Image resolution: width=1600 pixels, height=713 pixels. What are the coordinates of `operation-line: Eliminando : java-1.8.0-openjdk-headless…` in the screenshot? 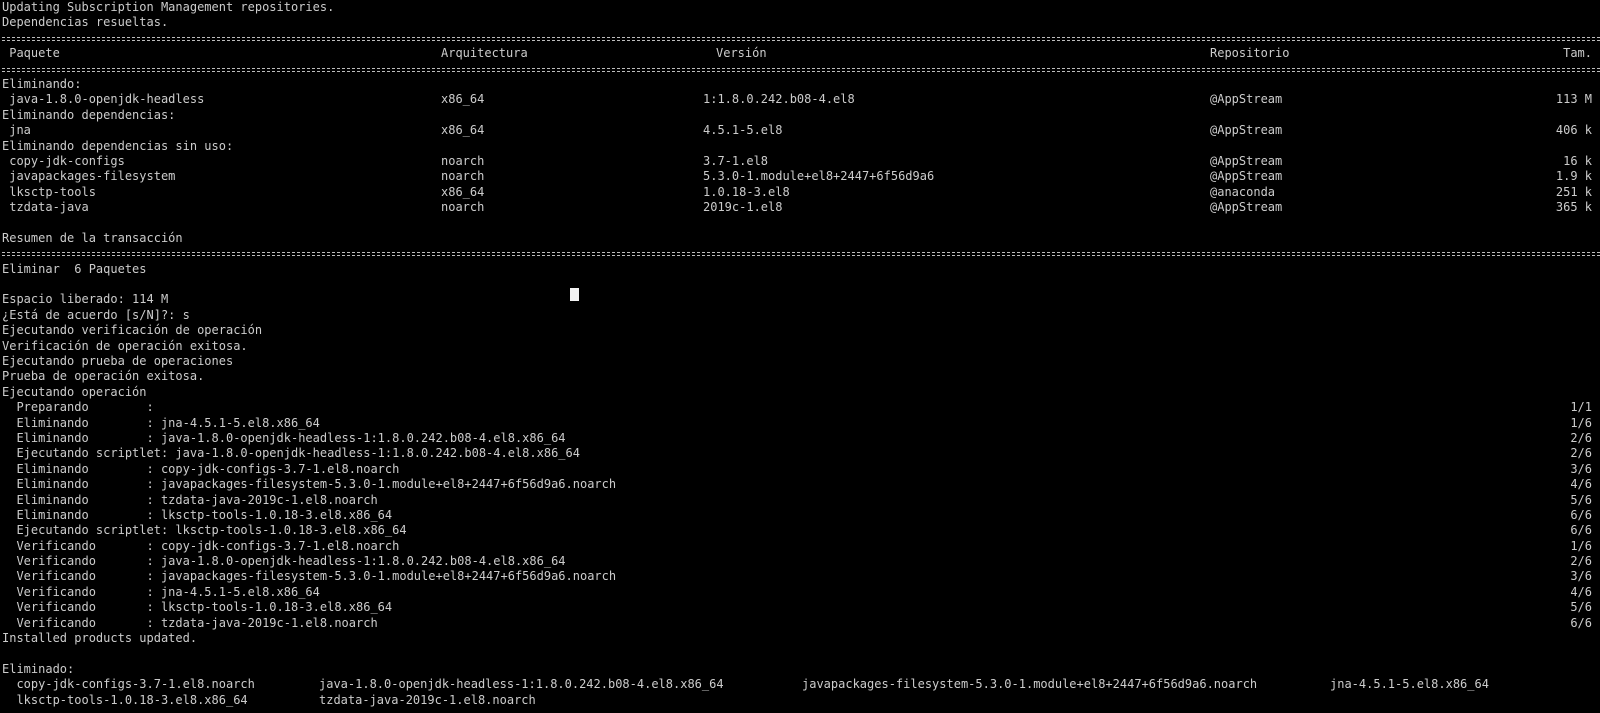 It's located at (797, 437).